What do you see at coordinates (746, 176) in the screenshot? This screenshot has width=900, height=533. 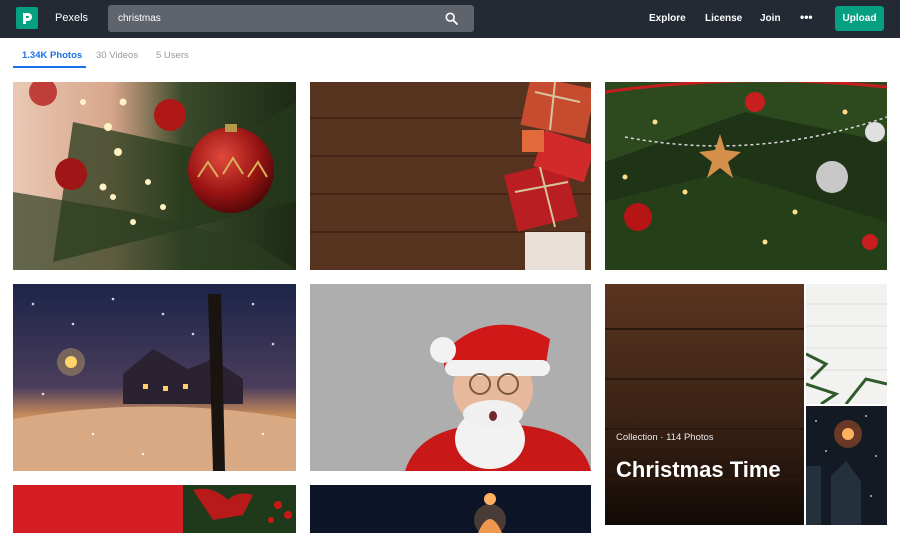 I see `photo-decorated-christmas-tree-closeup` at bounding box center [746, 176].